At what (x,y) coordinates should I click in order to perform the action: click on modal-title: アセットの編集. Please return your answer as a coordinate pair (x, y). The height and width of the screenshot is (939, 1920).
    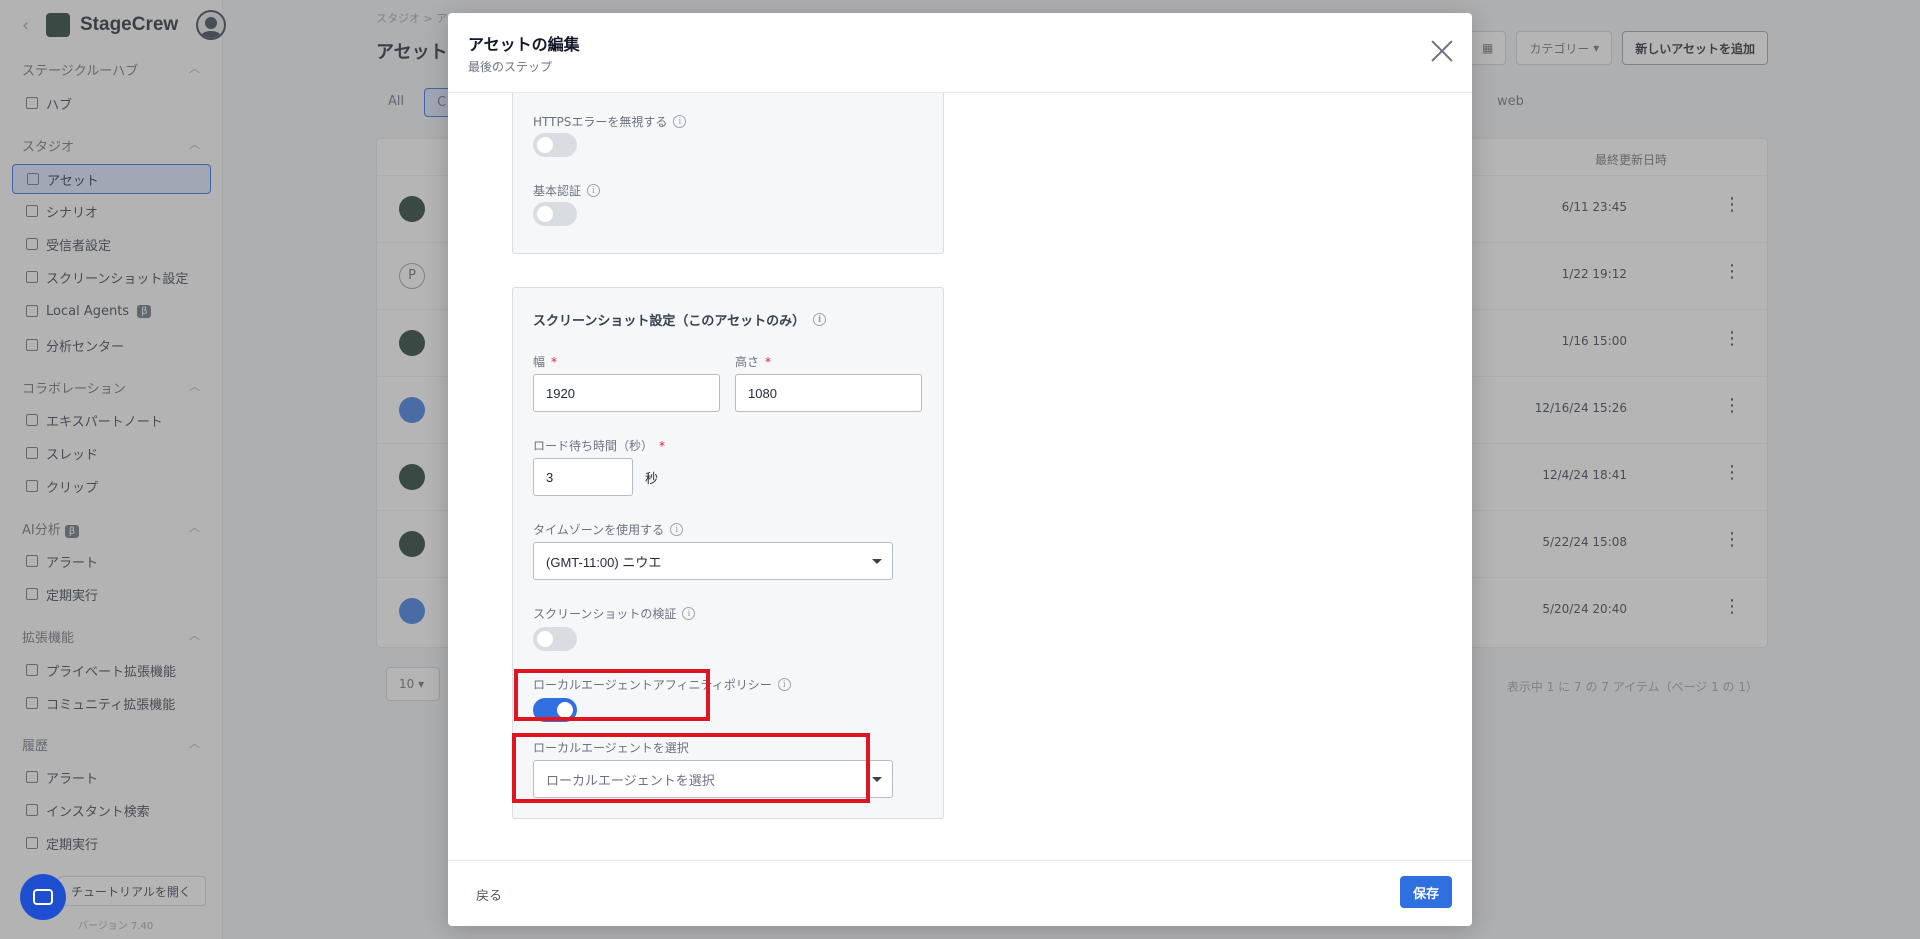
    Looking at the image, I should click on (524, 44).